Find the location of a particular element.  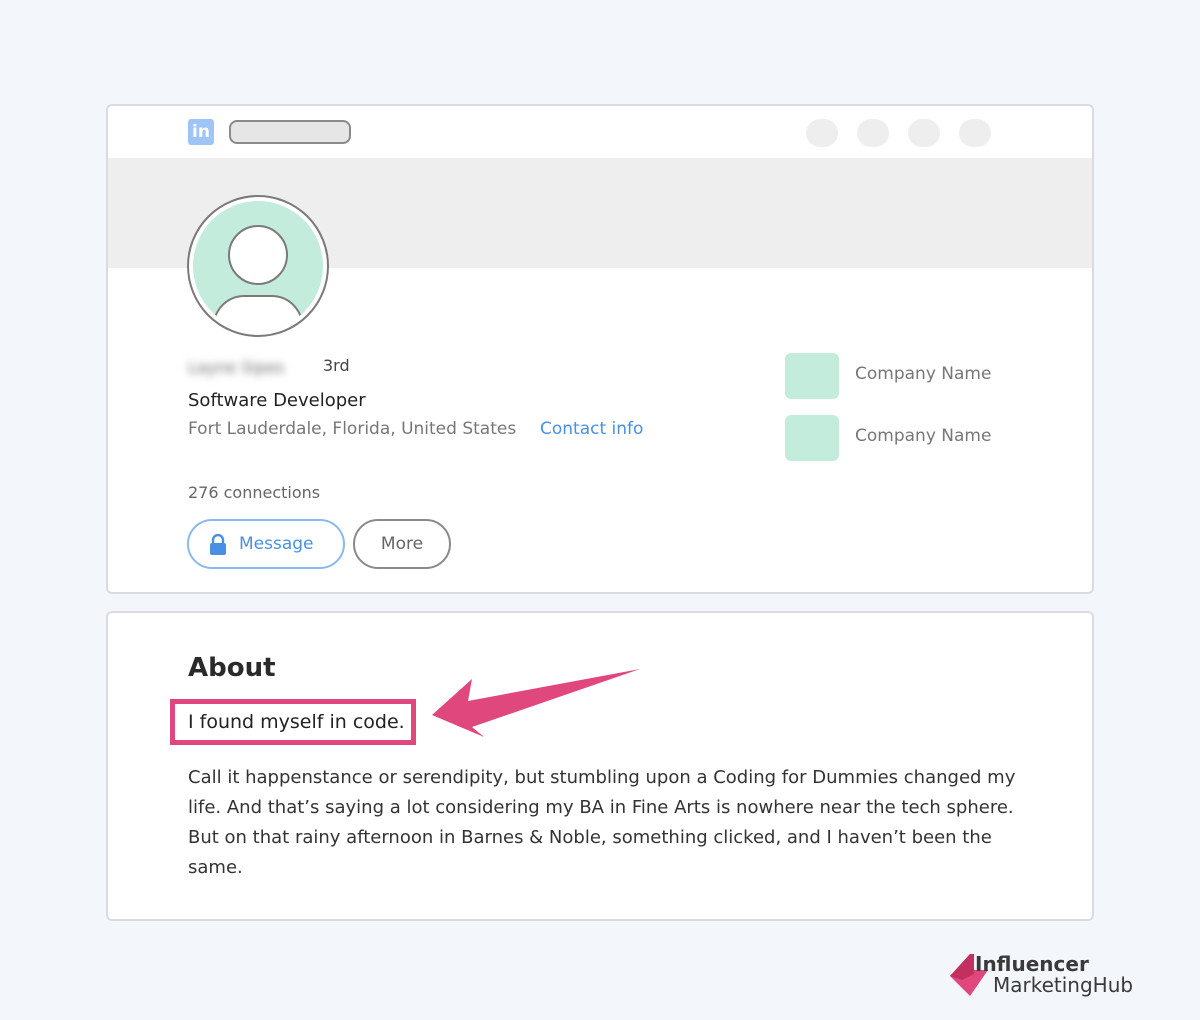

avatar is located at coordinates (258, 266).